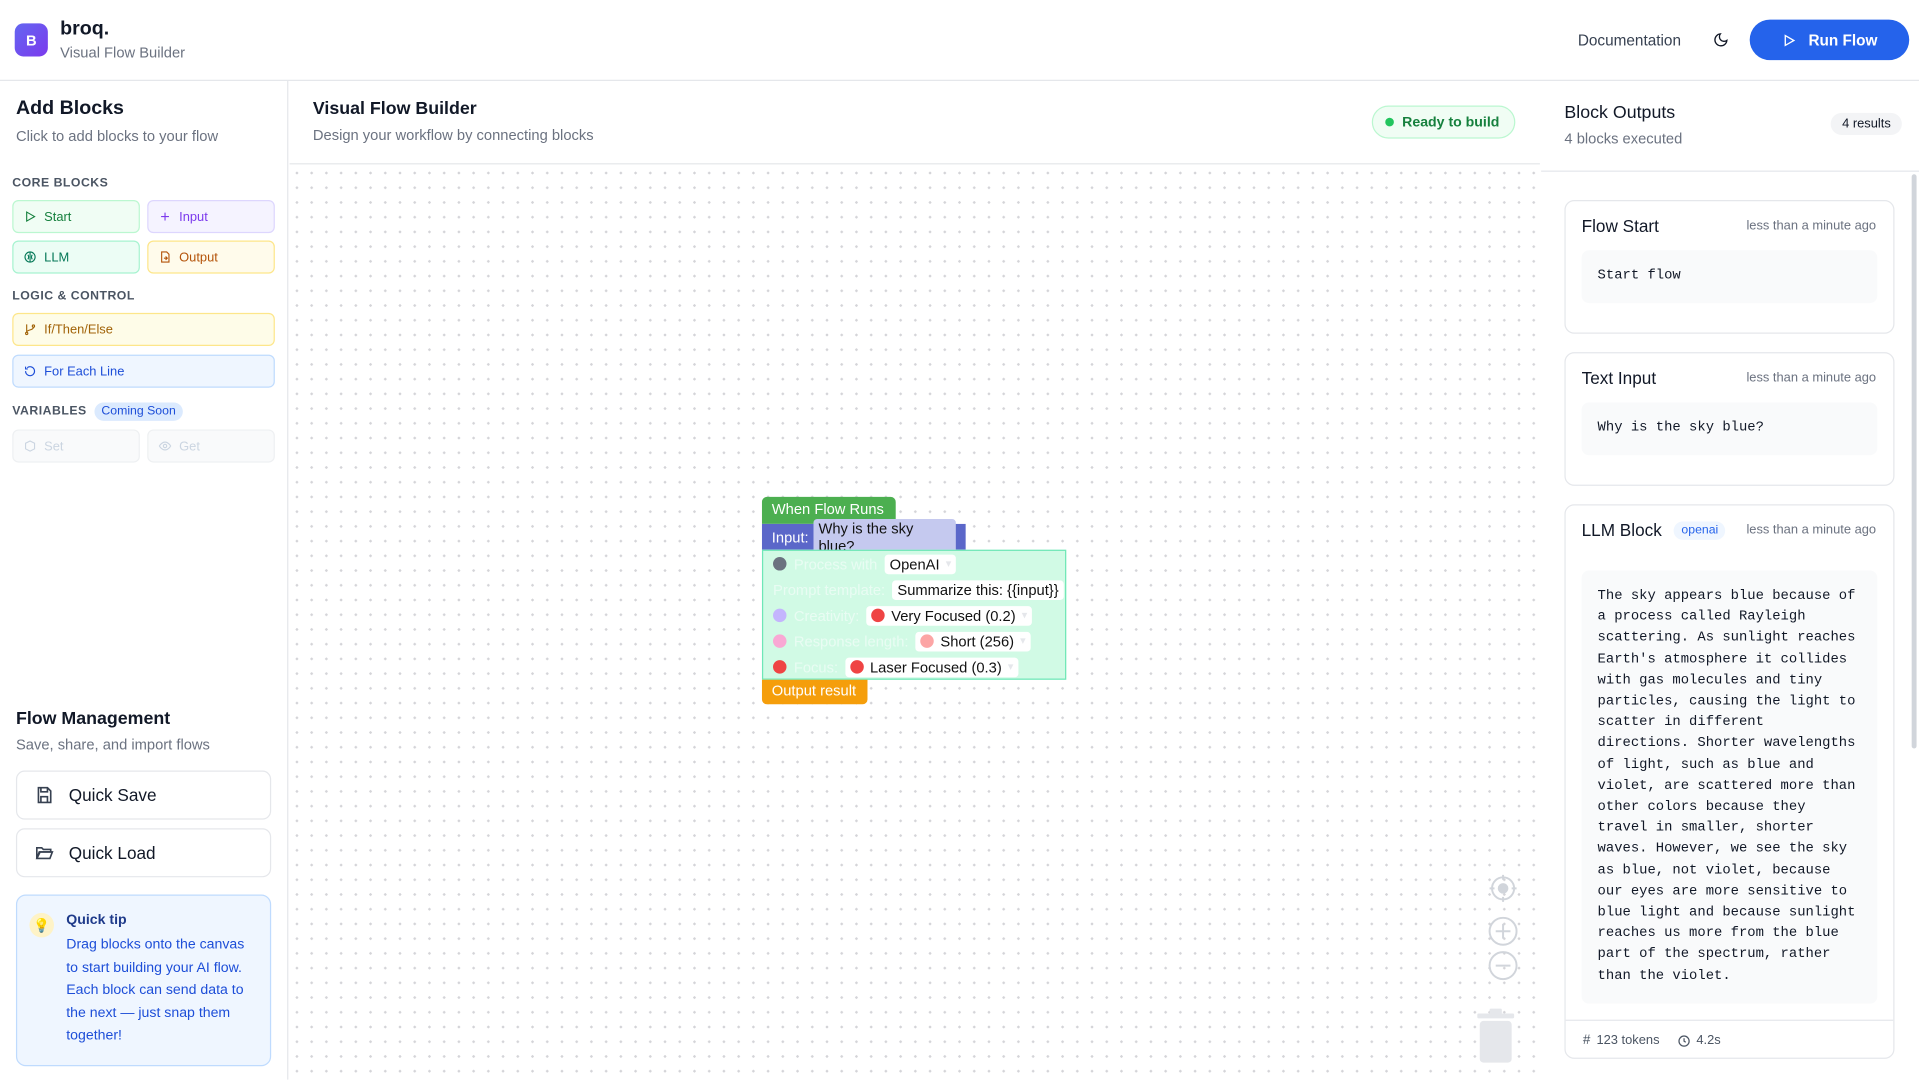 Image resolution: width=1919 pixels, height=1080 pixels. What do you see at coordinates (914, 641) in the screenshot?
I see `llm-length-row: Response length: Short (256) ▾` at bounding box center [914, 641].